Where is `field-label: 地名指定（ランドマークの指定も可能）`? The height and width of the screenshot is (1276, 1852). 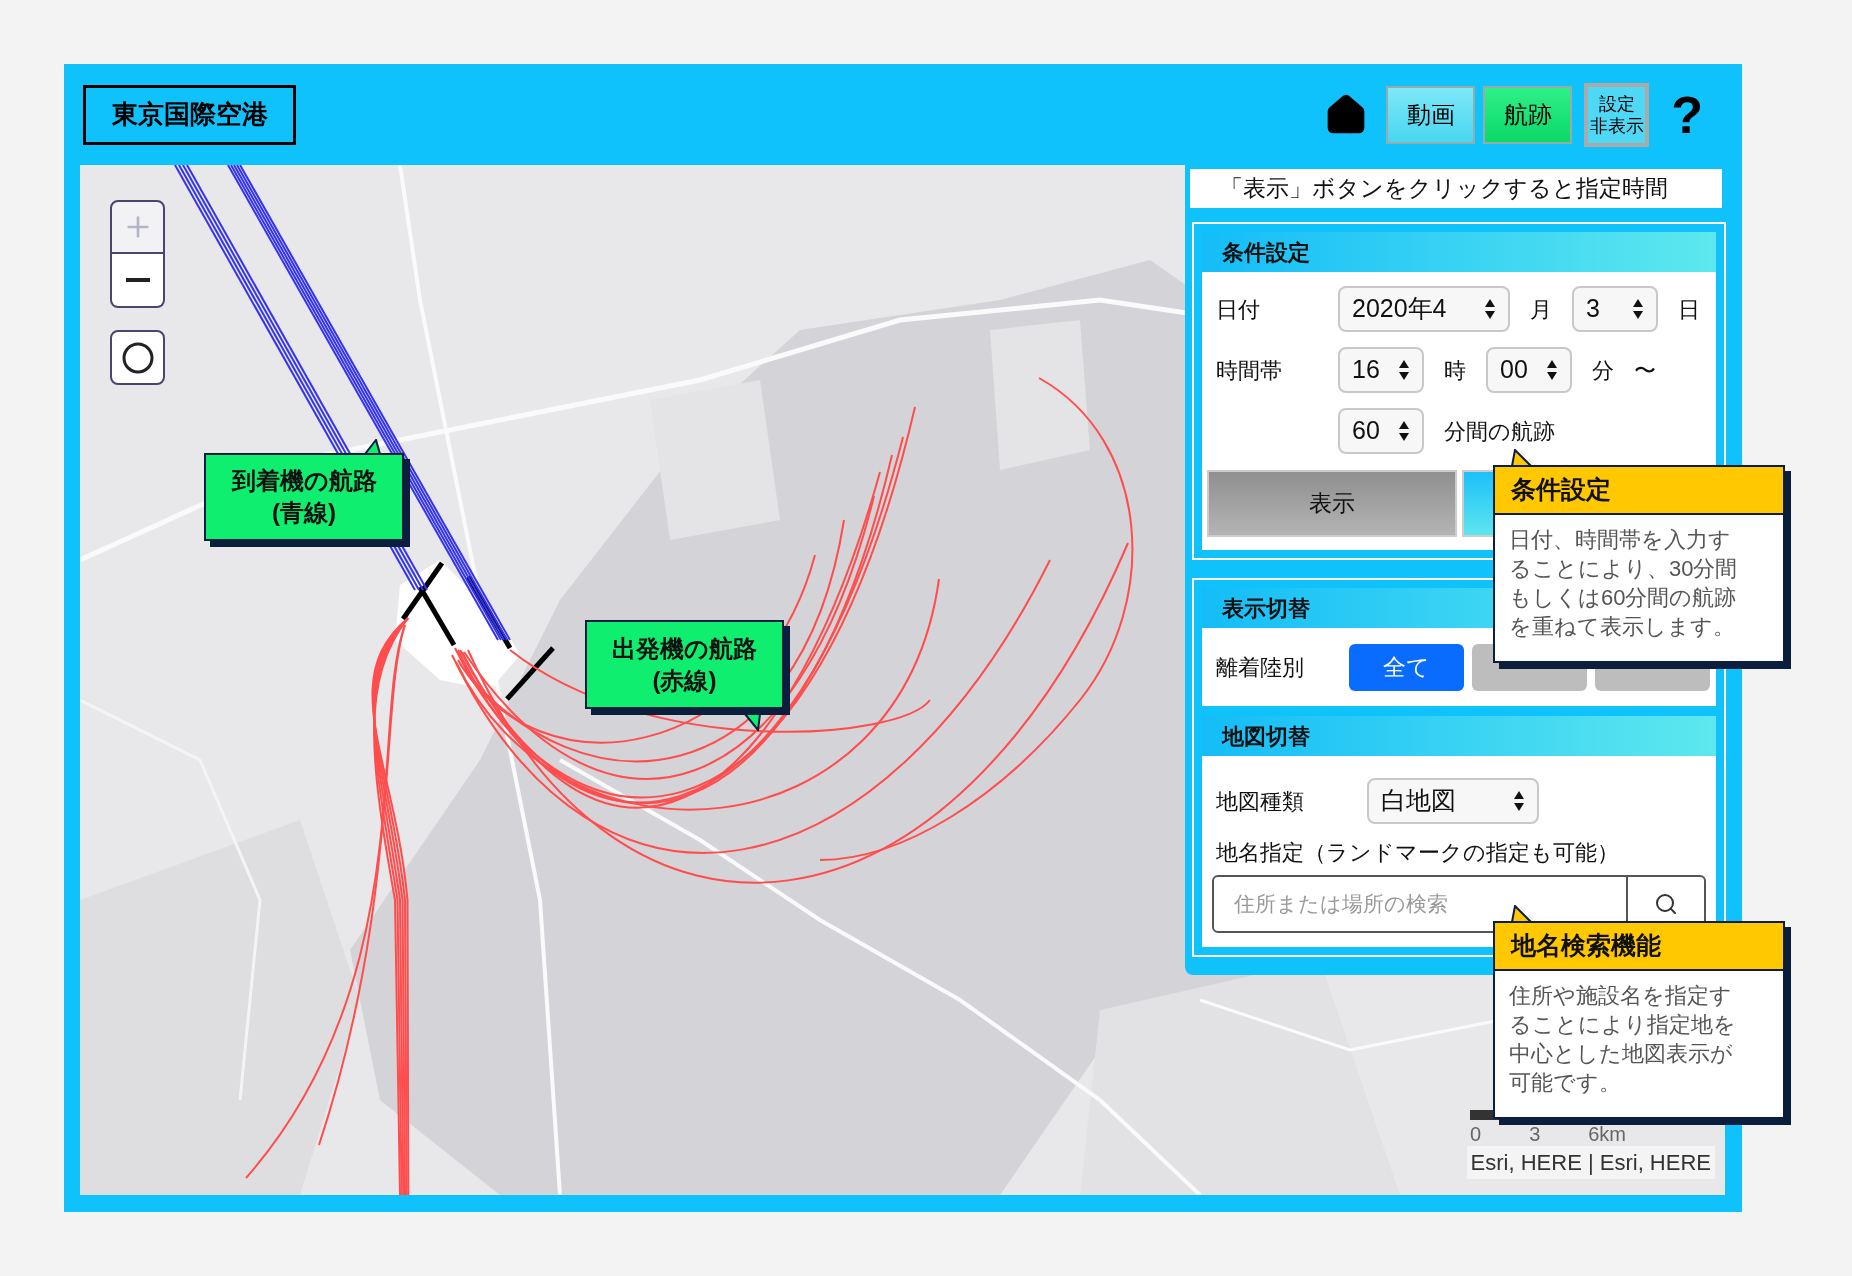 field-label: 地名指定（ランドマークの指定も可能） is located at coordinates (1417, 853).